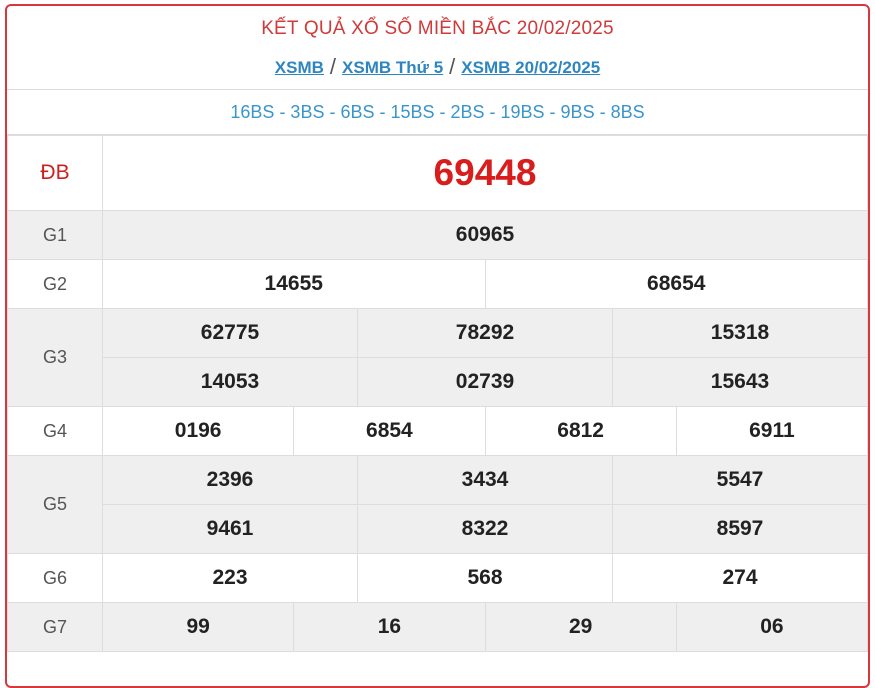 The image size is (875, 688). What do you see at coordinates (740, 578) in the screenshot?
I see `prize-number: 274` at bounding box center [740, 578].